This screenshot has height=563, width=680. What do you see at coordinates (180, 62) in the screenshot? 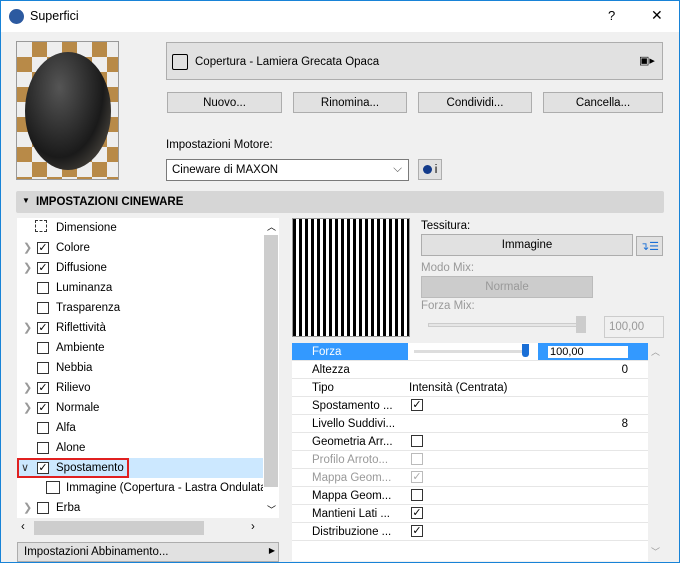
I see `material-swatch` at bounding box center [180, 62].